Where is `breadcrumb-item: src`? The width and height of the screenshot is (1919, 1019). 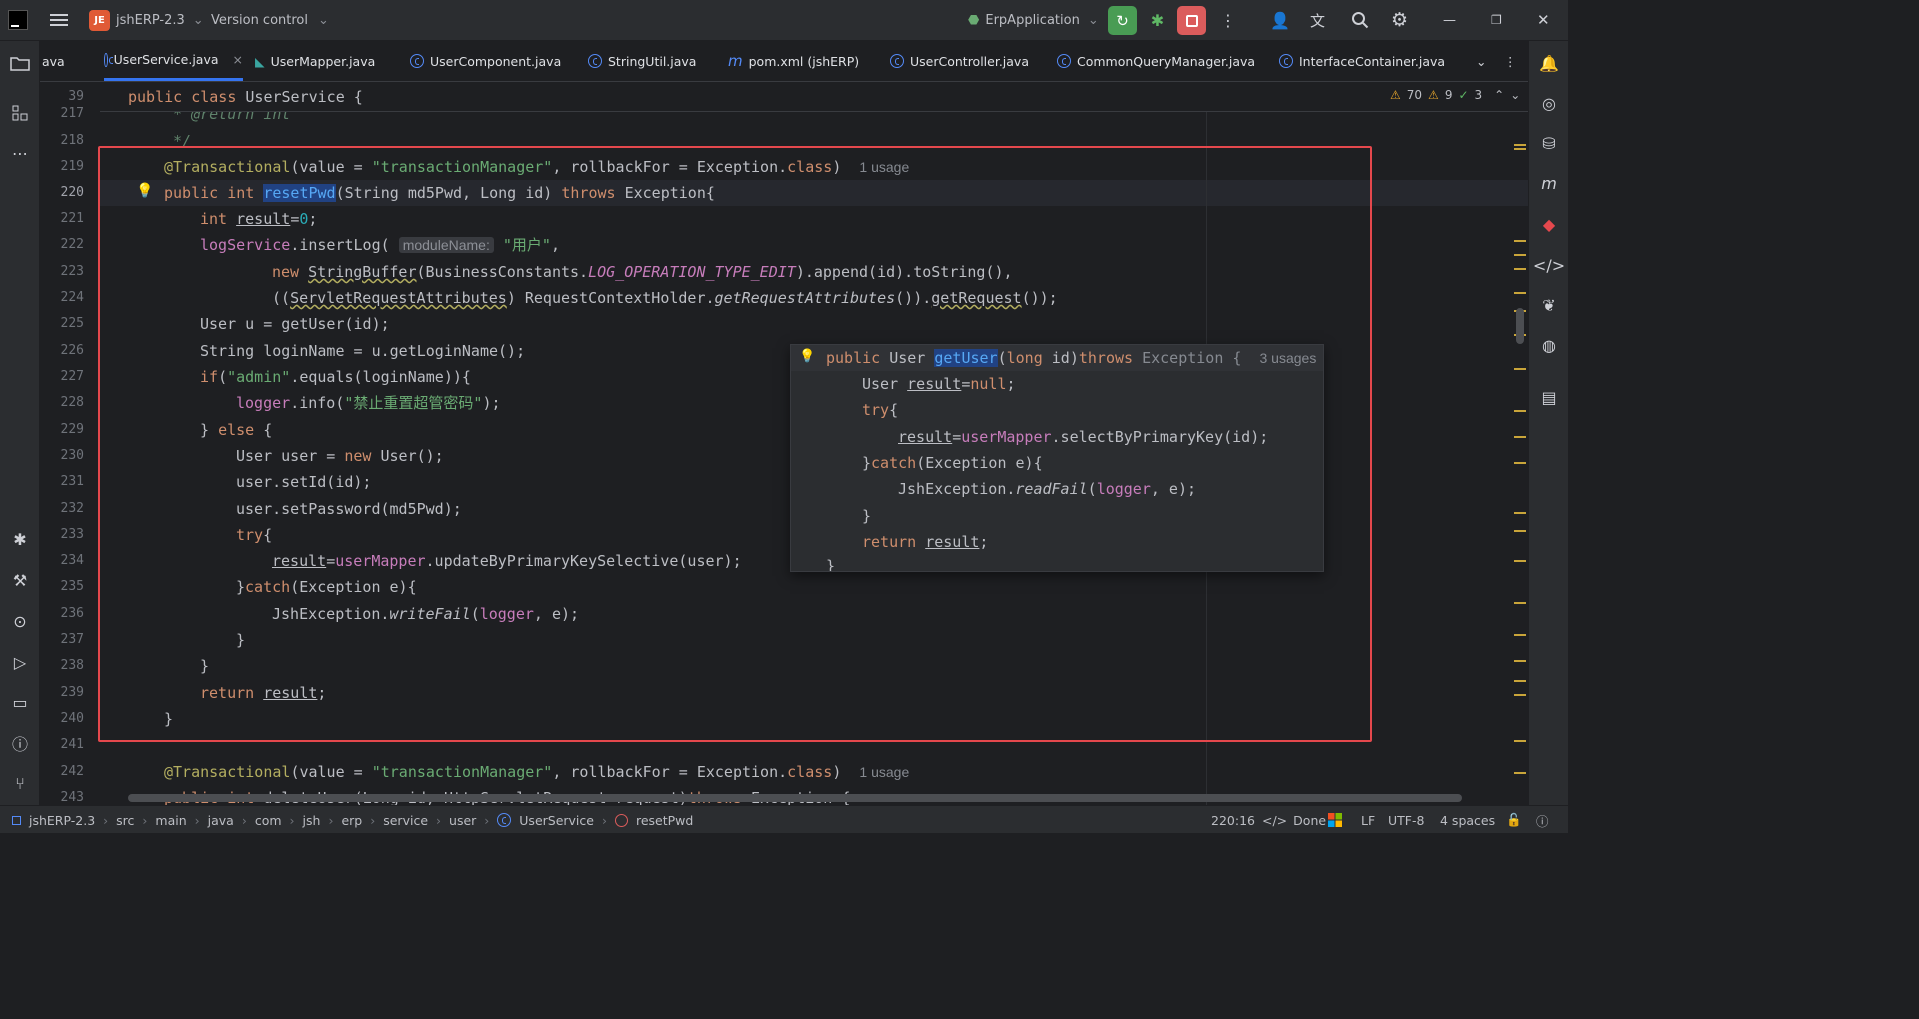 breadcrumb-item: src is located at coordinates (125, 820).